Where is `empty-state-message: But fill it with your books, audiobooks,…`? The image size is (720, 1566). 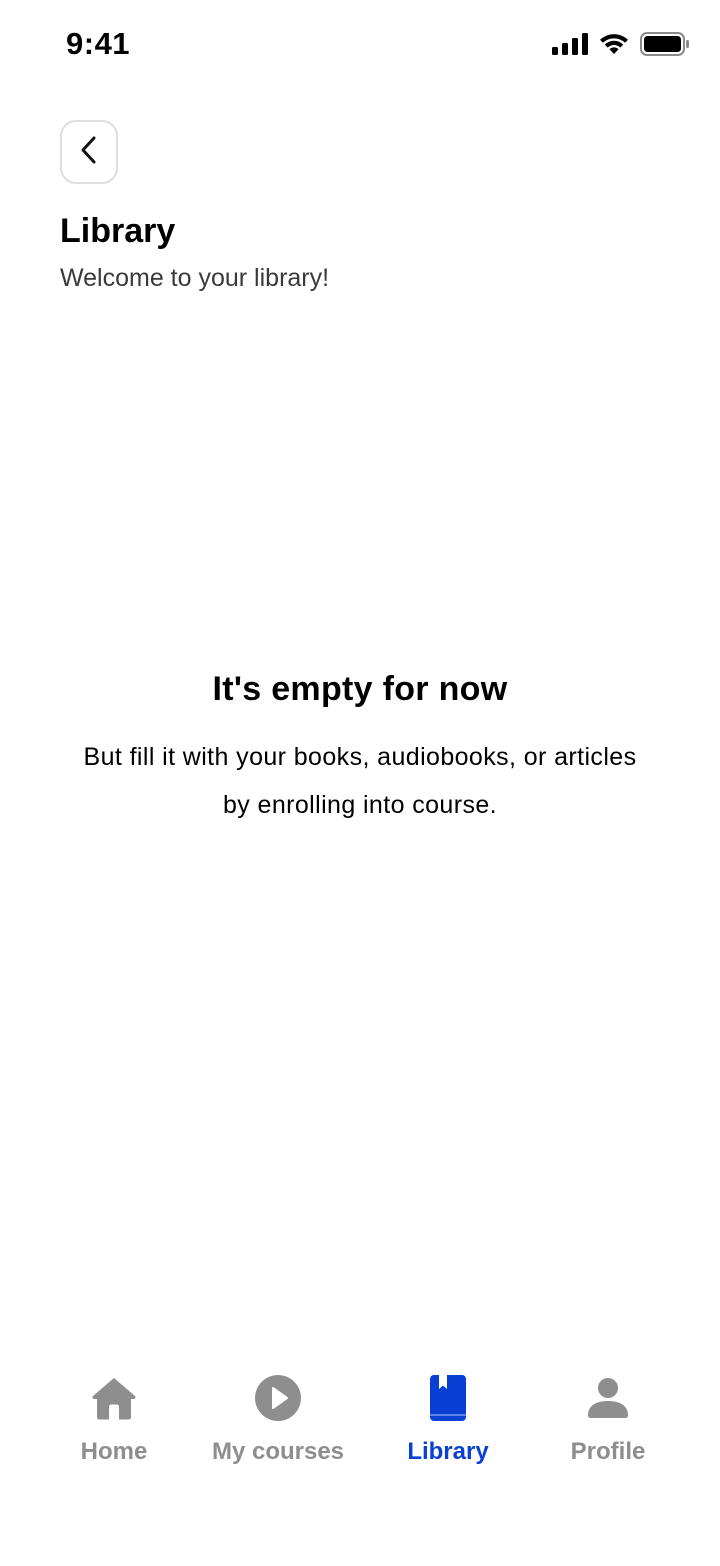
empty-state-message: But fill it with your books, audiobooks,… is located at coordinates (360, 781).